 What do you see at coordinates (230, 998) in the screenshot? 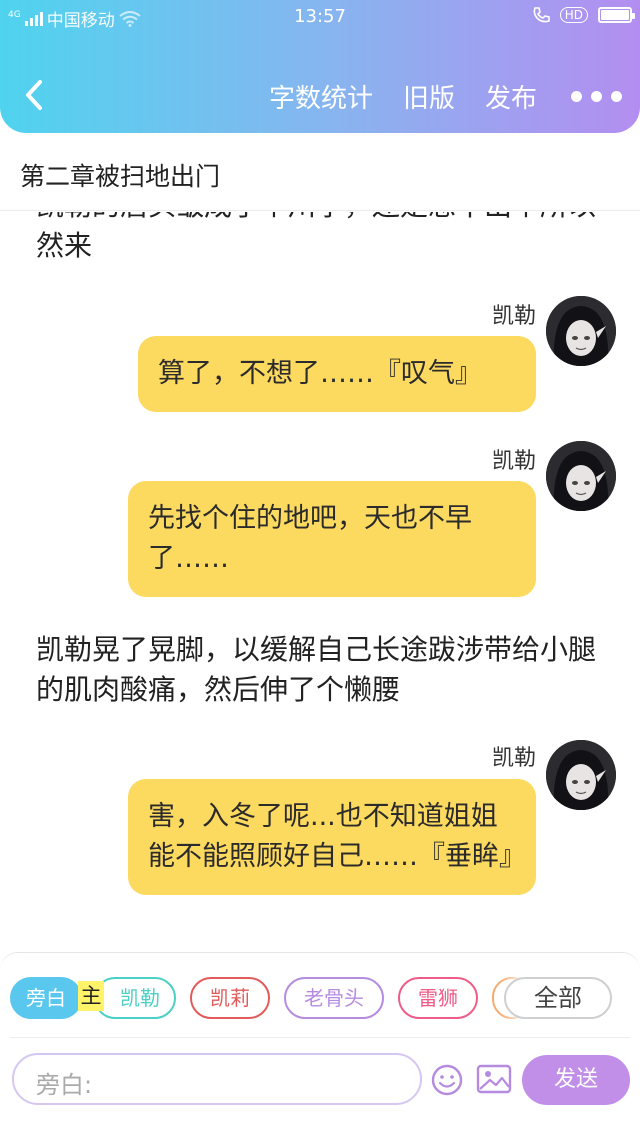
I see `role-chip-kaili: 凯莉` at bounding box center [230, 998].